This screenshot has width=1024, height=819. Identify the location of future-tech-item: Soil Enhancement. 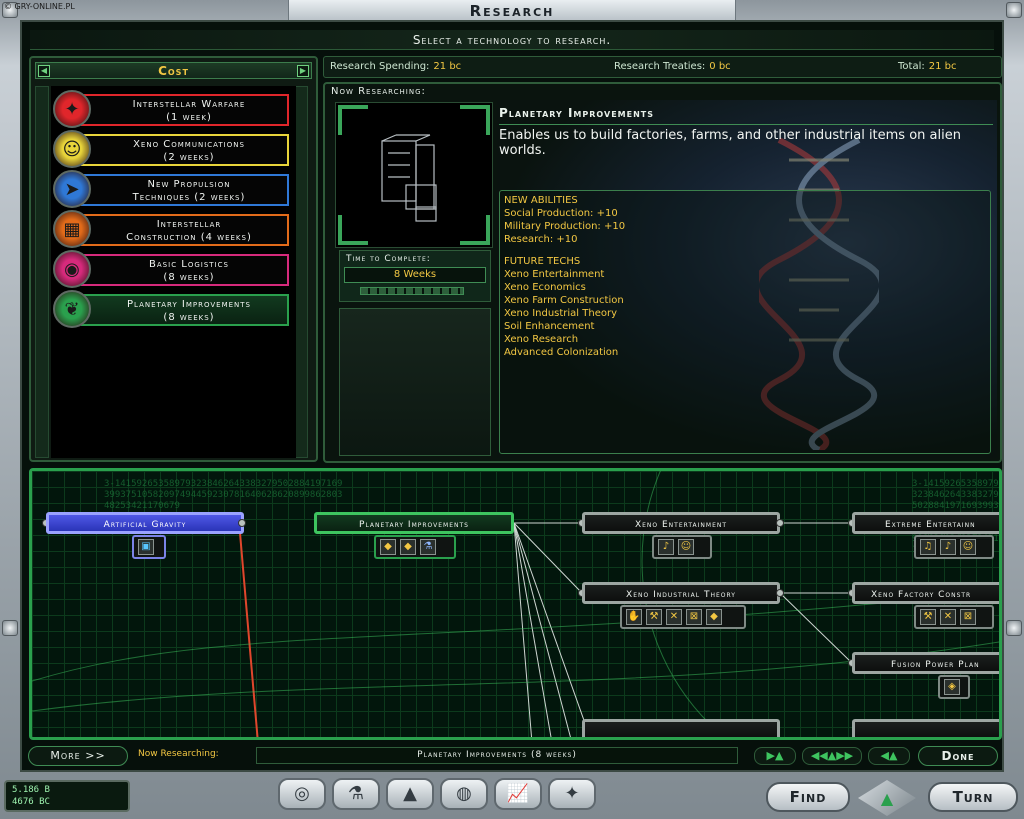
(745, 326).